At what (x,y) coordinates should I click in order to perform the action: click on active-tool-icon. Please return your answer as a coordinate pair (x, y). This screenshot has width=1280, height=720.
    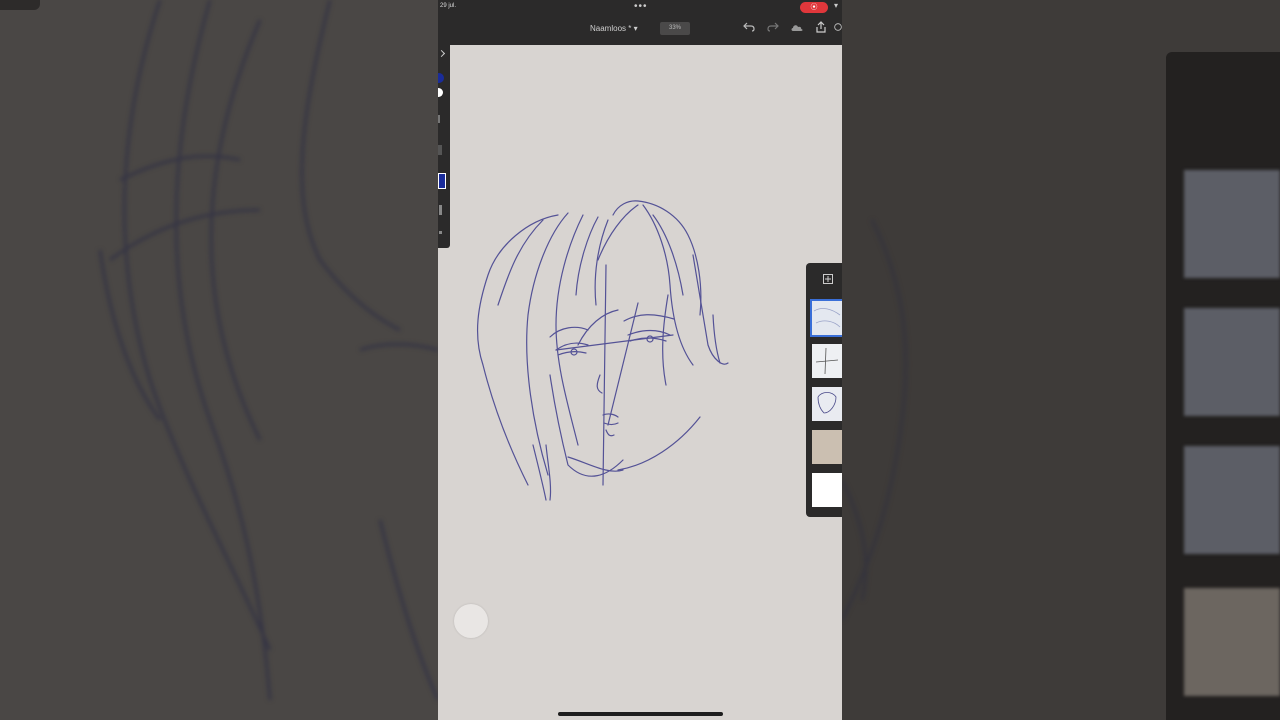
    Looking at the image, I should click on (442, 181).